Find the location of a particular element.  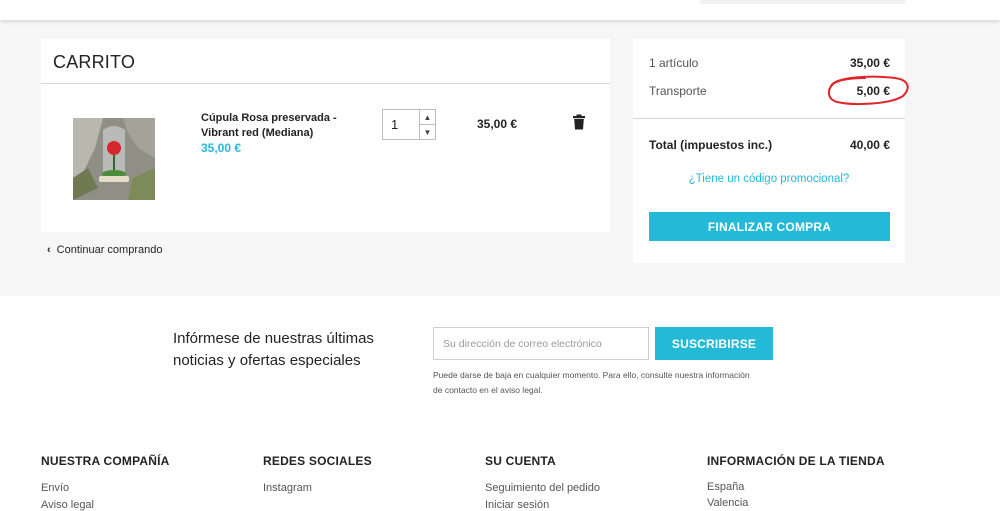

quantity-stepper: ▲ ▼ is located at coordinates (409, 124).